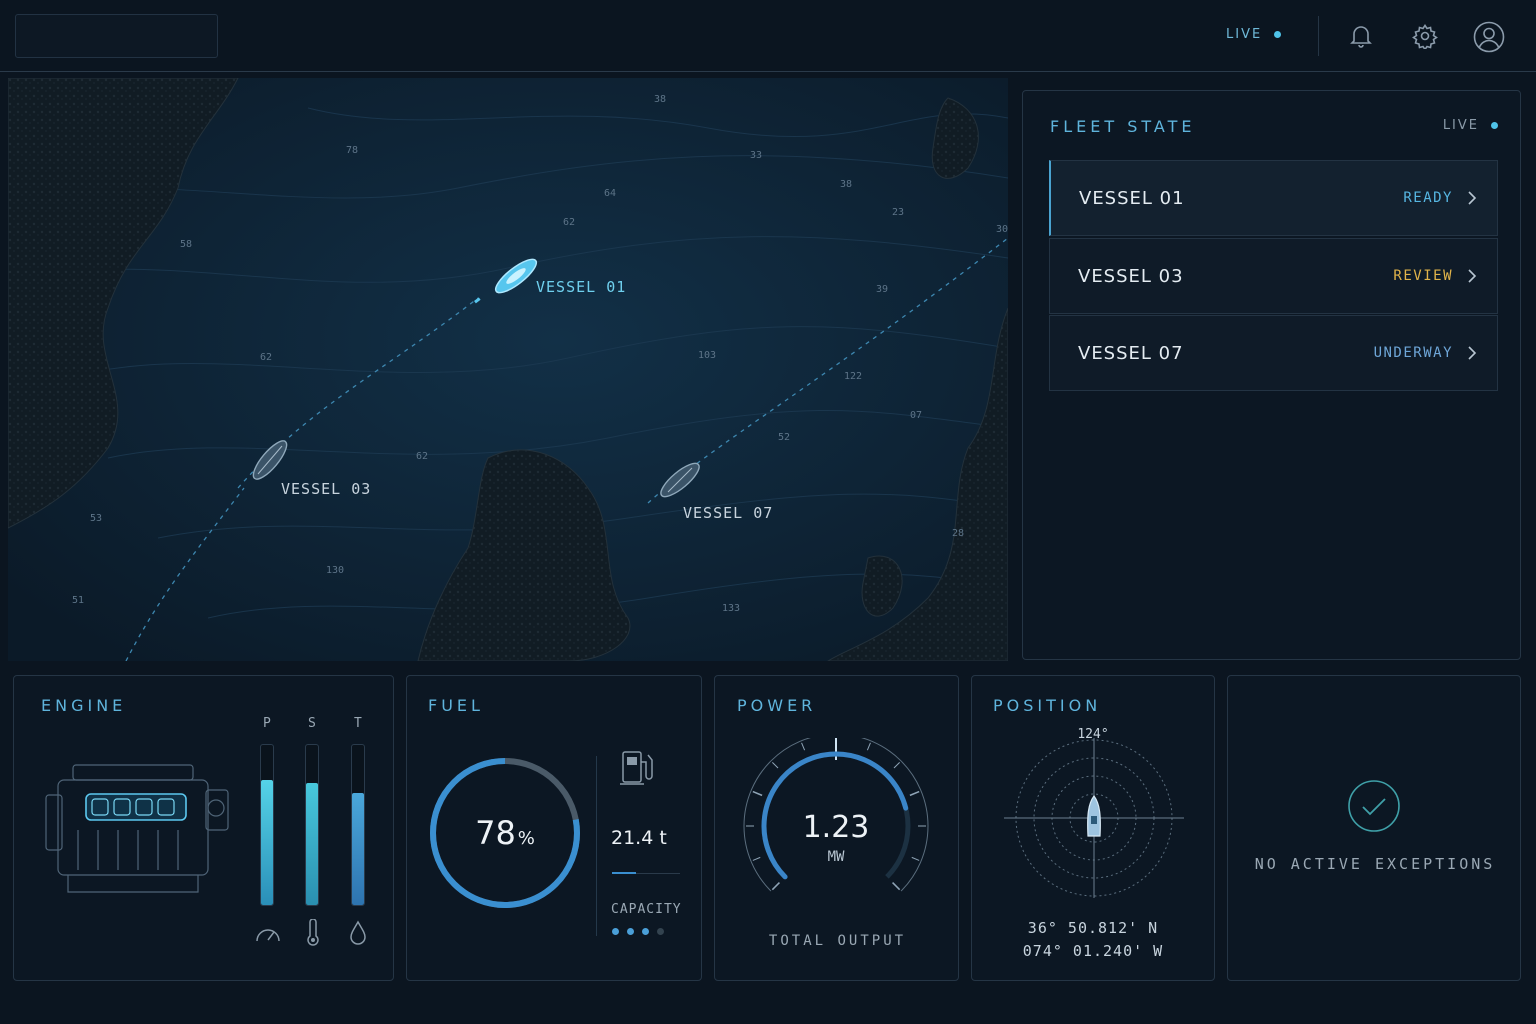 The image size is (1536, 1024). Describe the element at coordinates (326, 489) in the screenshot. I see `vessel-03-label: VESSEL 03` at that location.